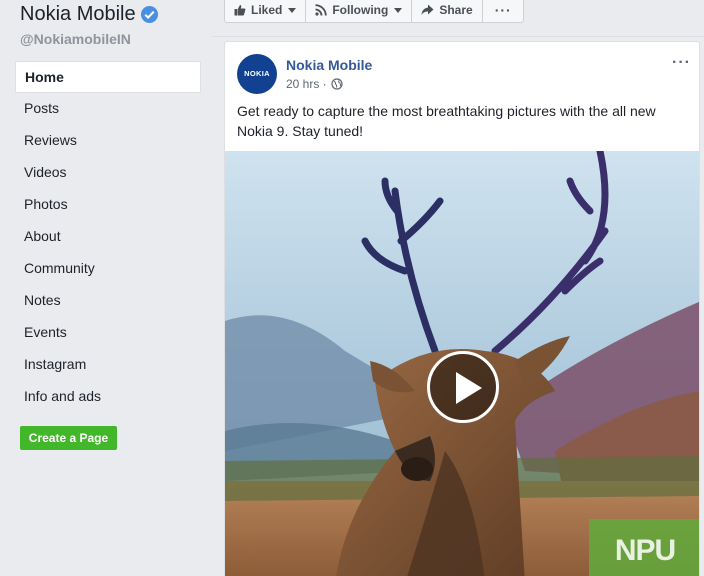 The width and height of the screenshot is (704, 576). Describe the element at coordinates (78, 14) in the screenshot. I see `page-name-text: Nokia Mobile` at that location.